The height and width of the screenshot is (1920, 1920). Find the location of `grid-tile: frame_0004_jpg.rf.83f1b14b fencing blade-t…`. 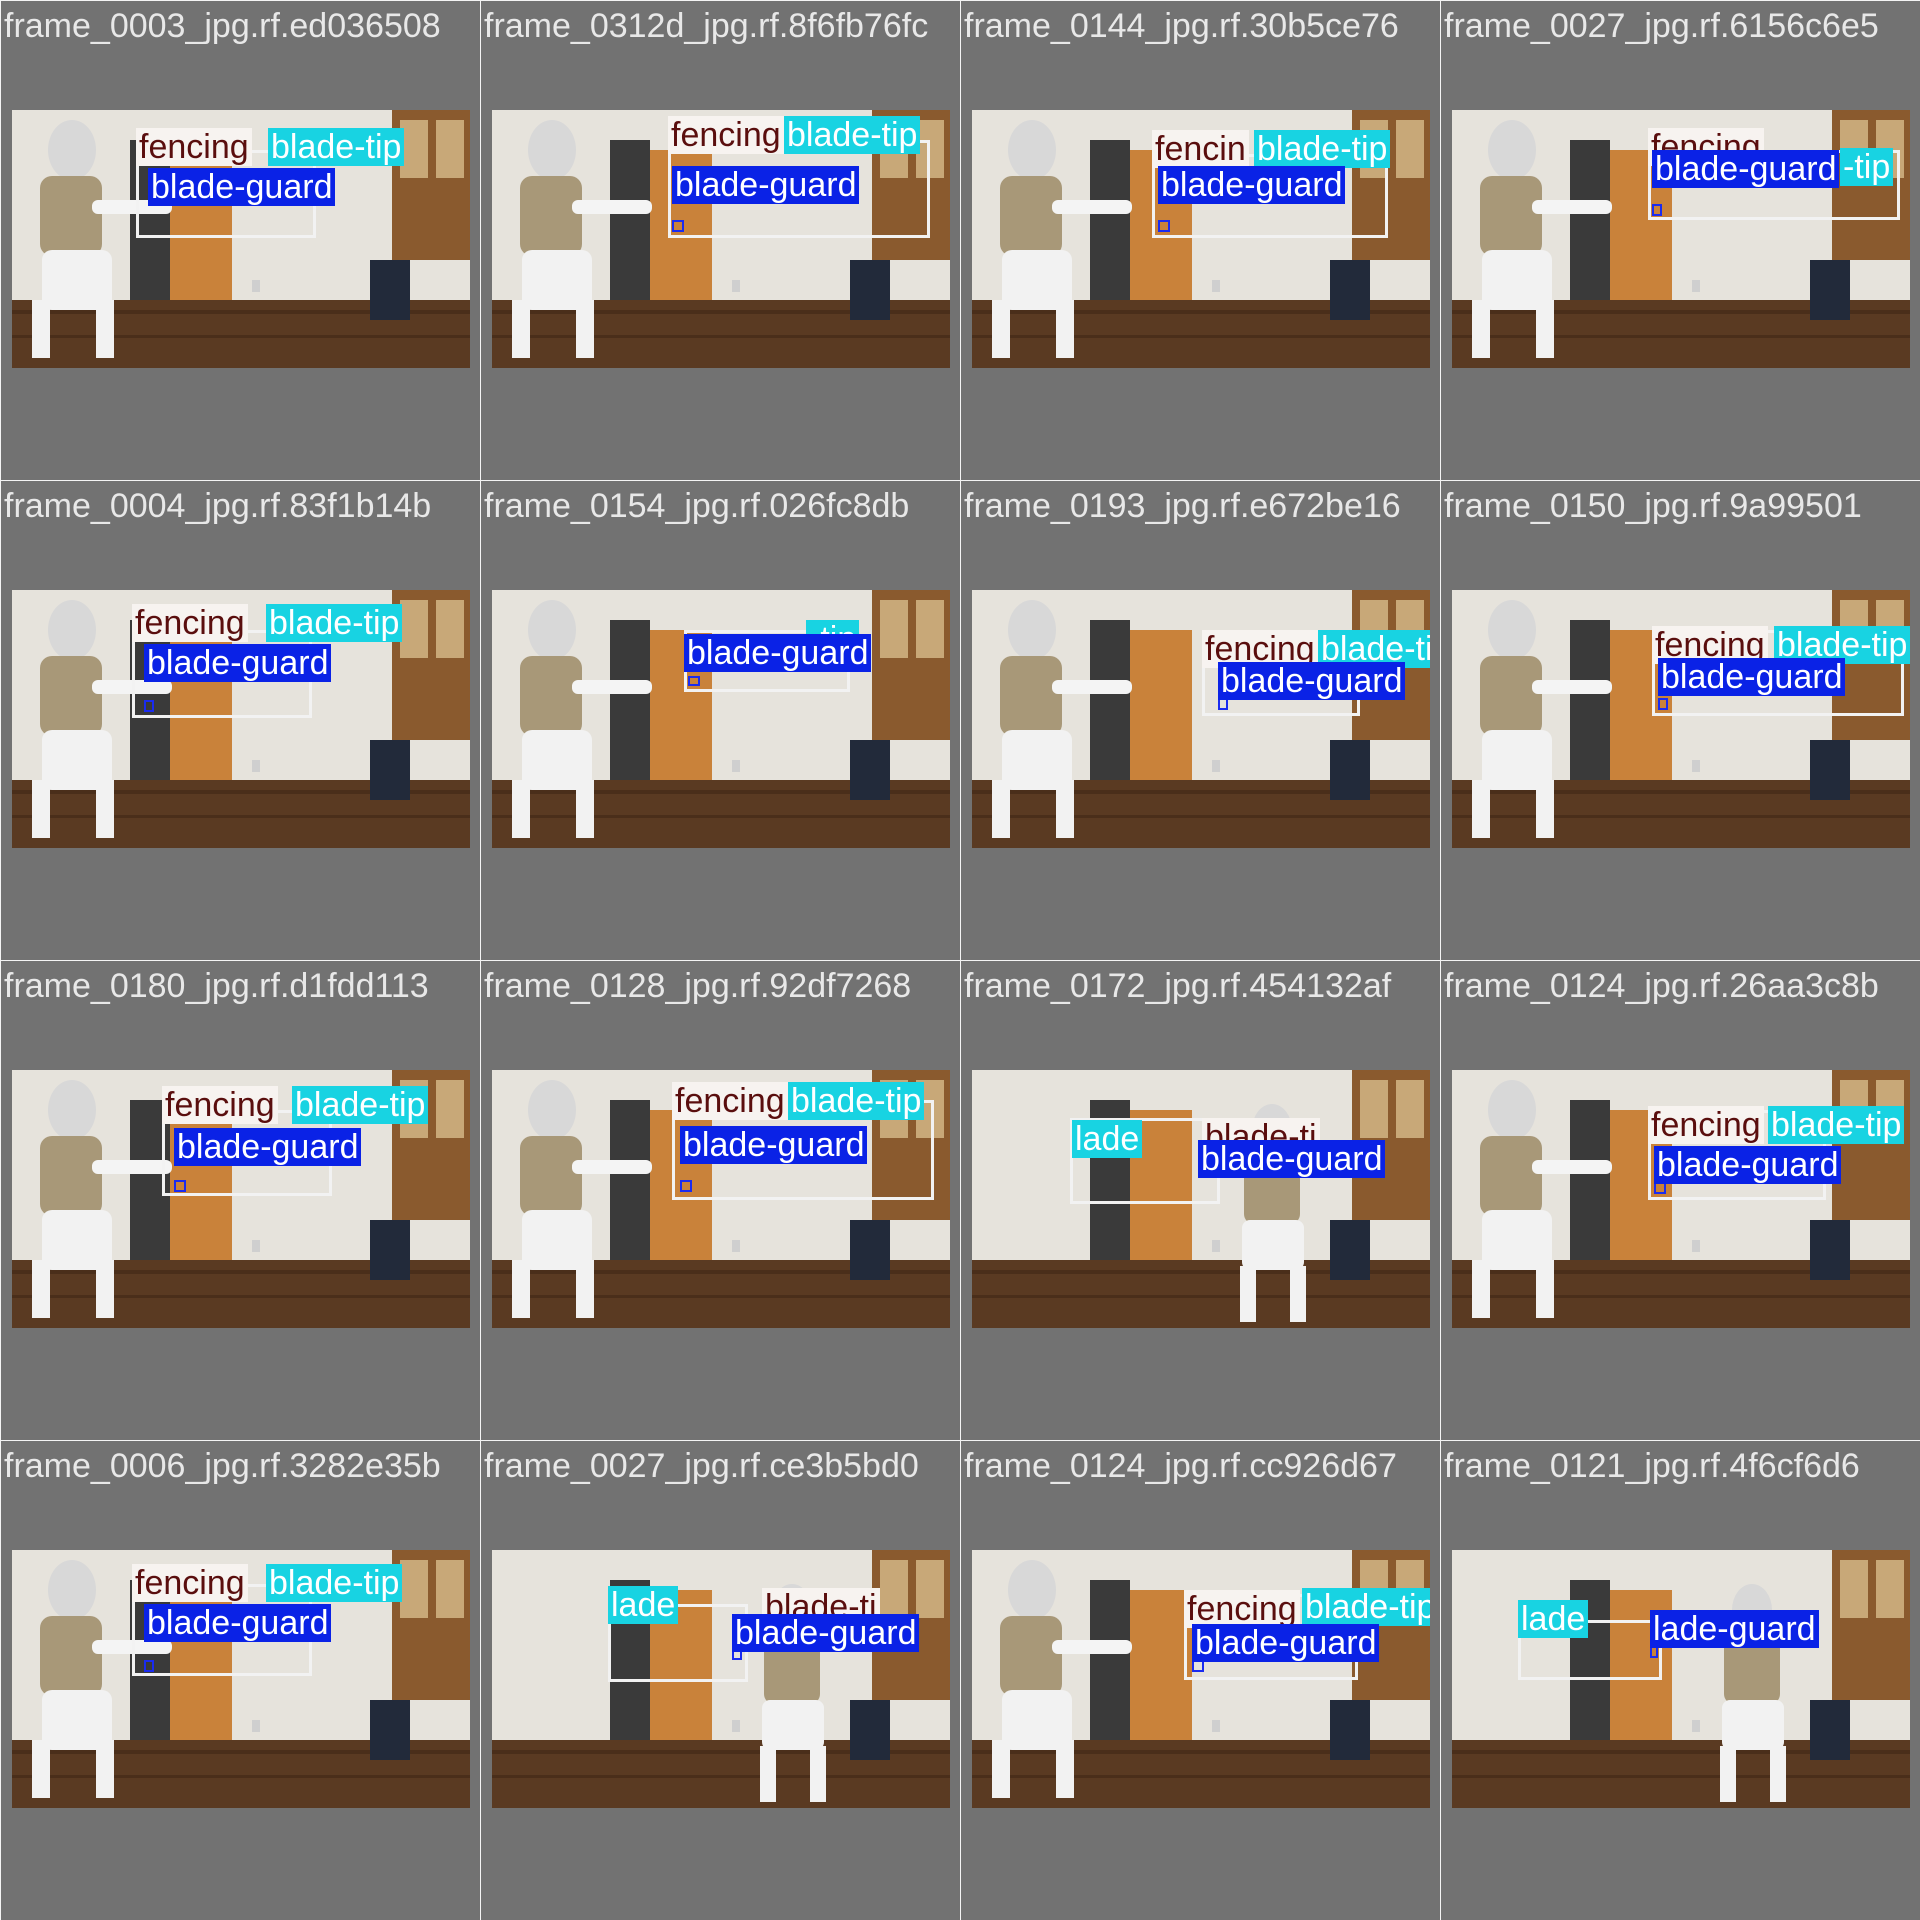

grid-tile: frame_0004_jpg.rf.83f1b14b fencing blade-t… is located at coordinates (240, 720).